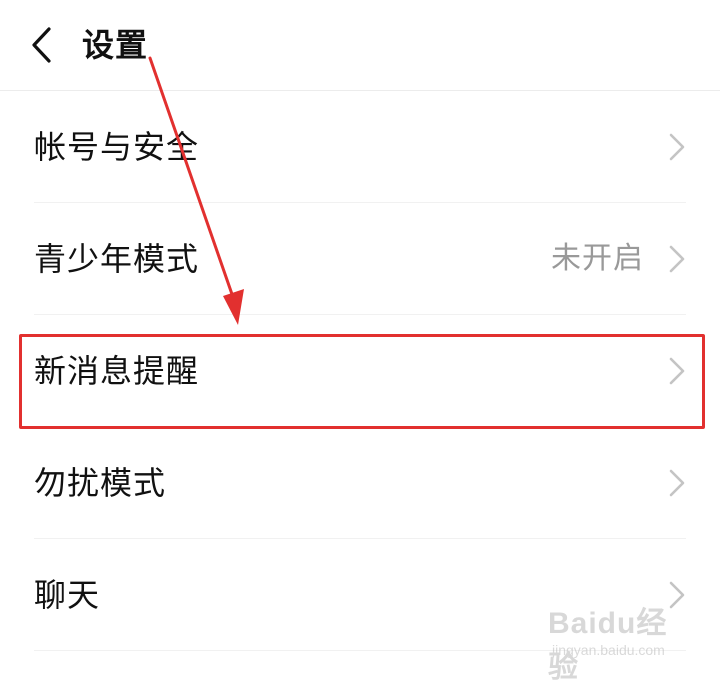 The width and height of the screenshot is (720, 686). Describe the element at coordinates (117, 371) in the screenshot. I see `settings-item-label: 新消息提醒` at that location.